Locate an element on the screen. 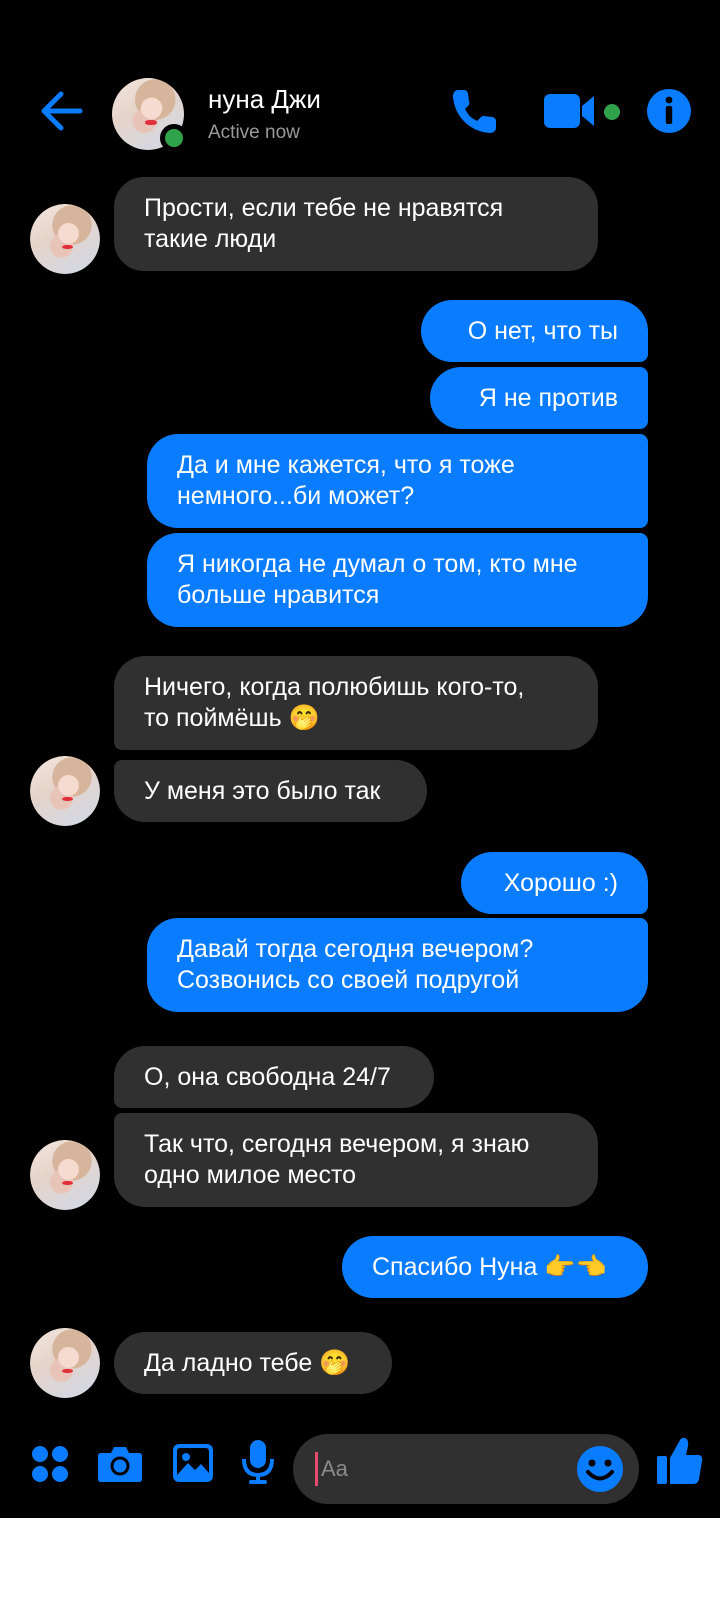 The width and height of the screenshot is (720, 1600). message-composer is located at coordinates (360, 1470).